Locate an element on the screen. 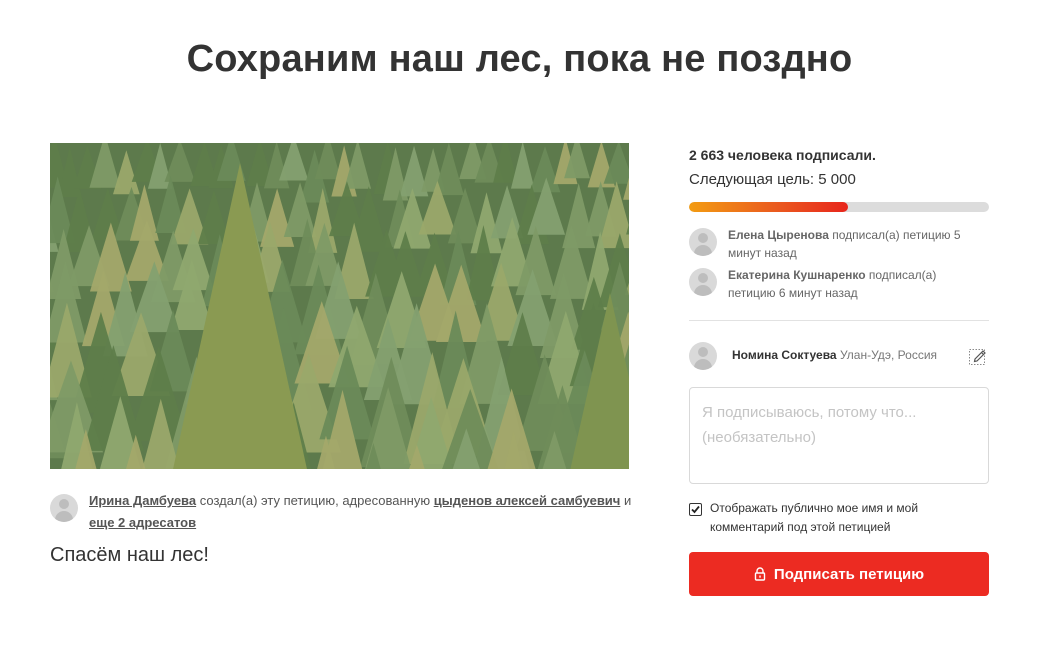 Image resolution: width=1039 pixels, height=649 pixels. next-goal: Следующая цель: 5 000 is located at coordinates (772, 179).